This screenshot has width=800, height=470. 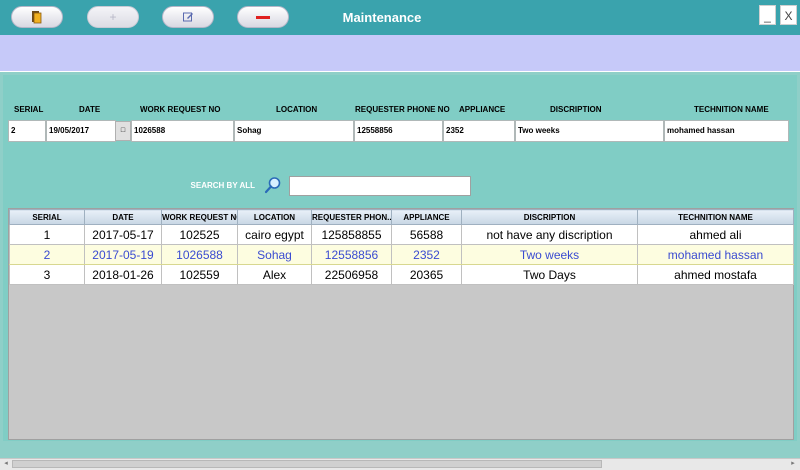 I want to click on column-header-location: LOCATION, so click(x=274, y=217).